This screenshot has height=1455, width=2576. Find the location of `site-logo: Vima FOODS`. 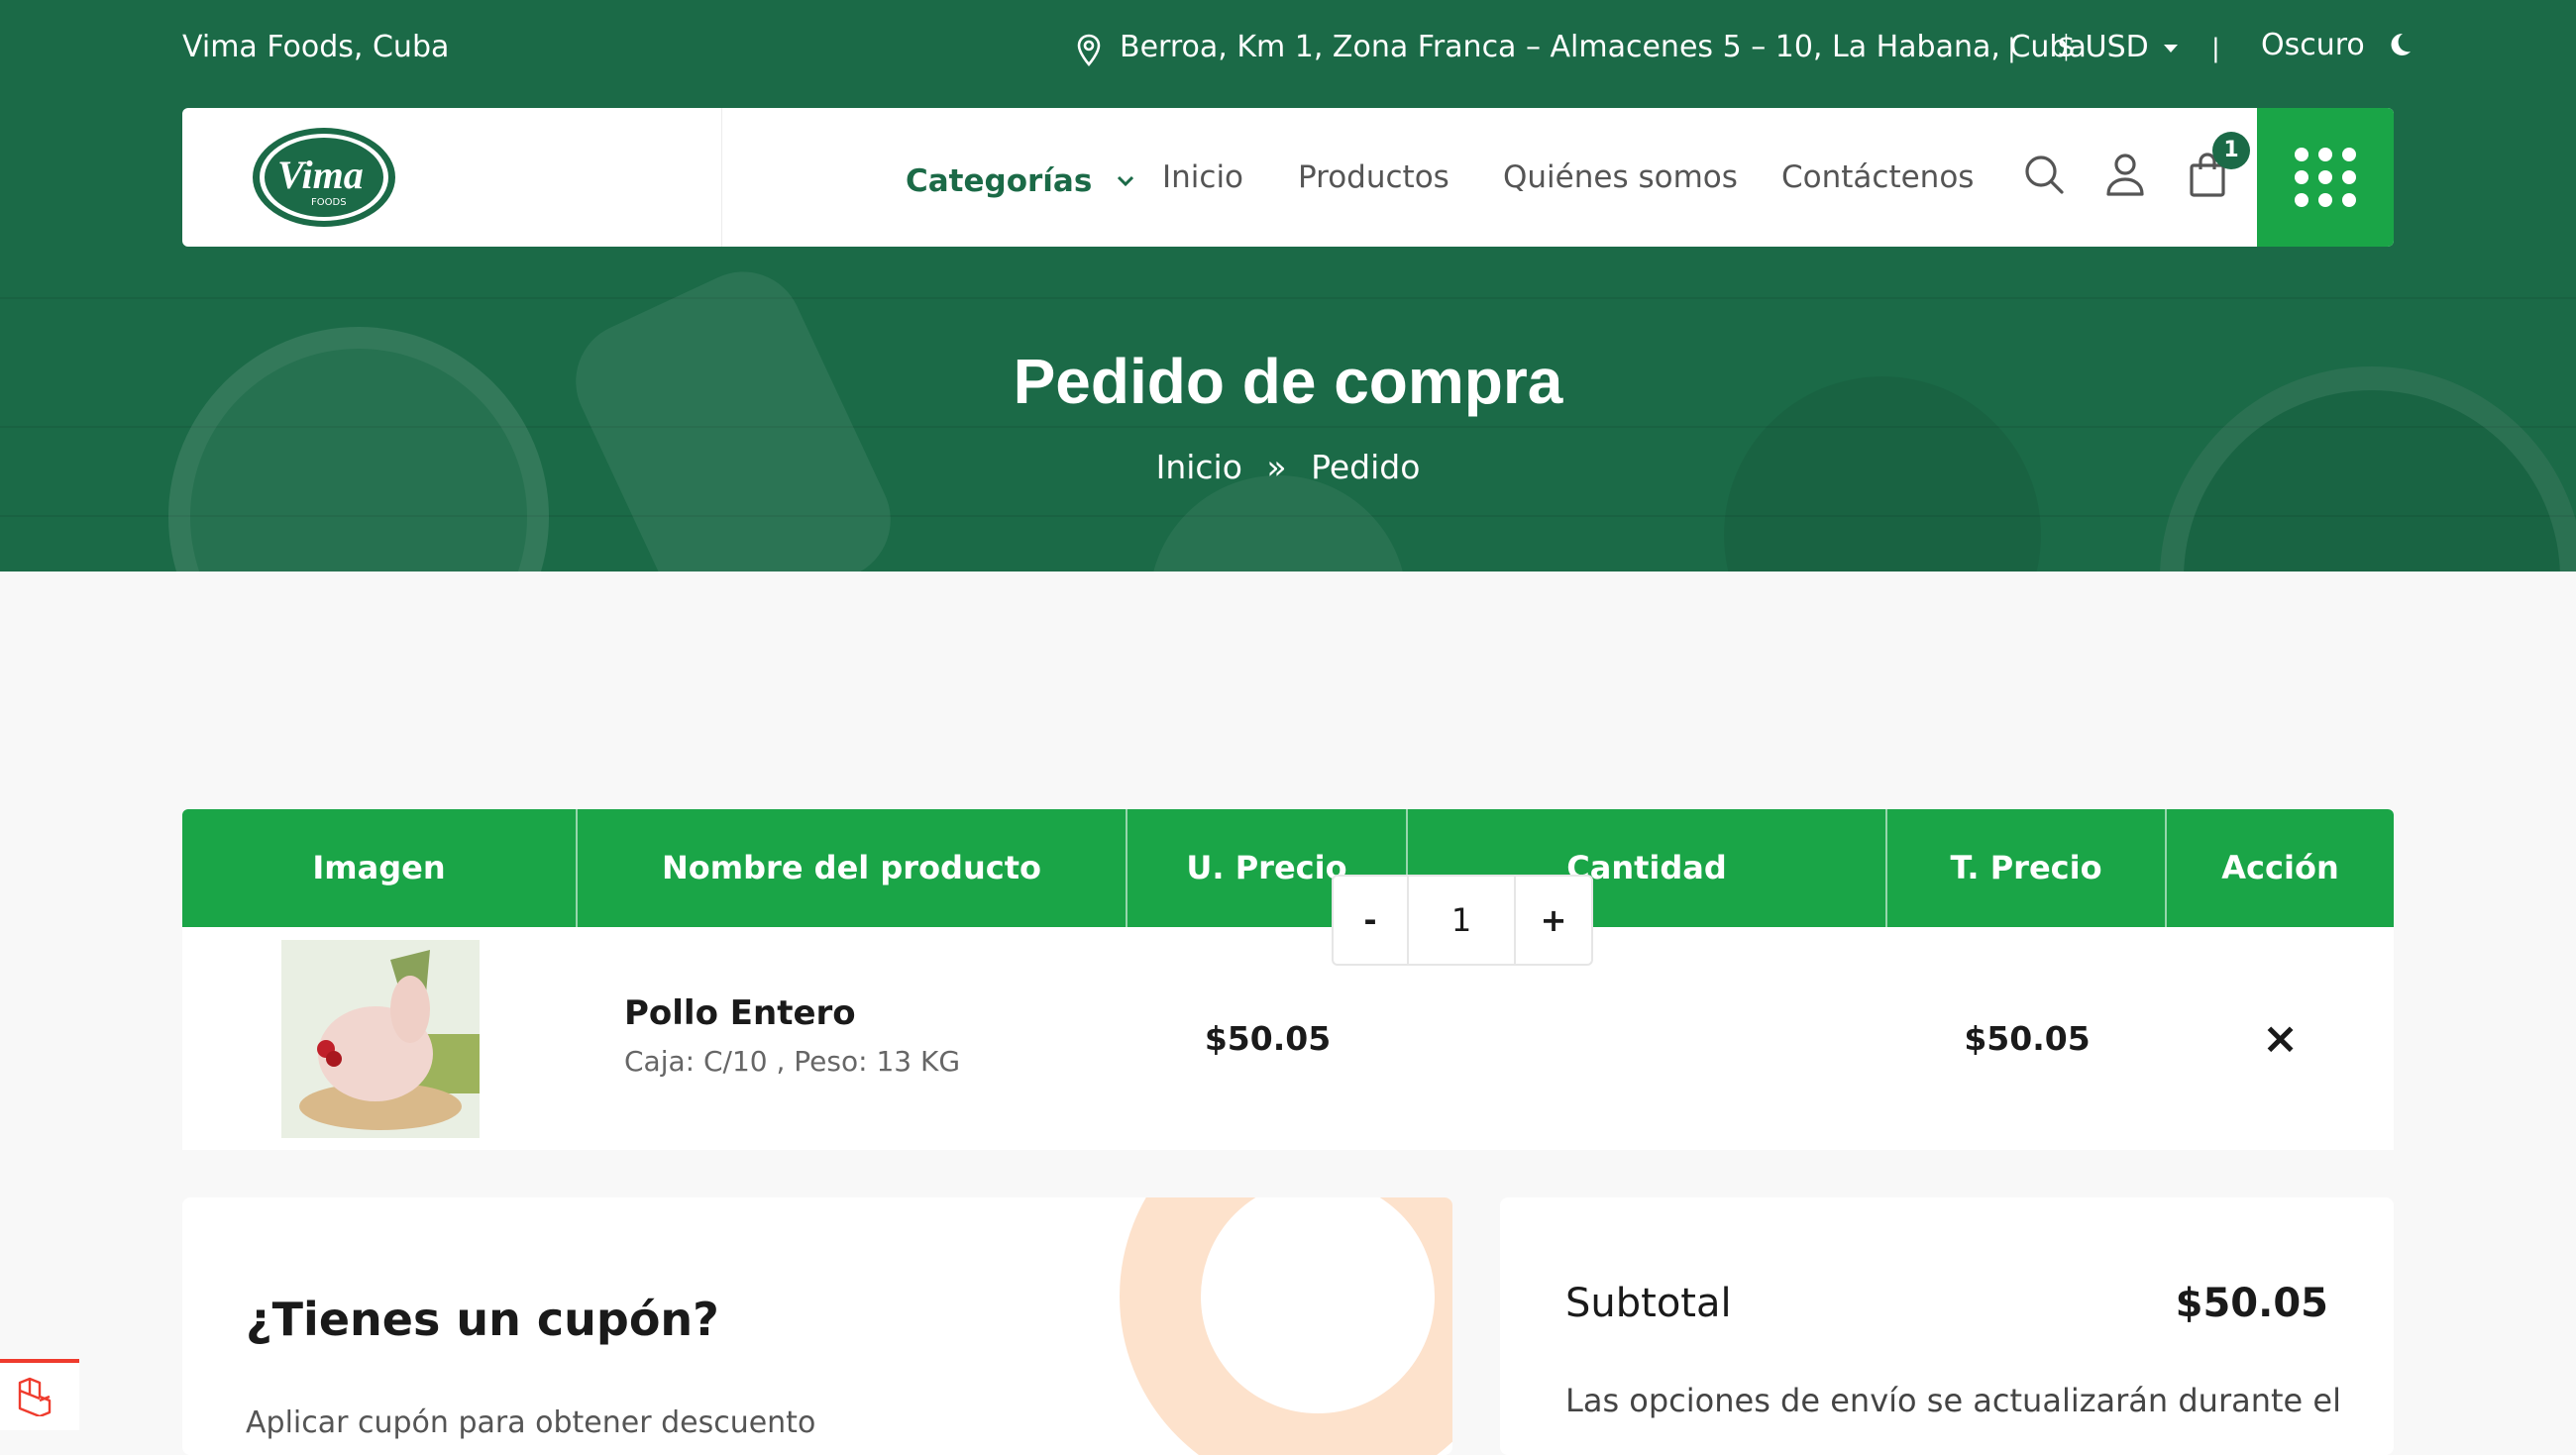

site-logo: Vima FOODS is located at coordinates (324, 177).